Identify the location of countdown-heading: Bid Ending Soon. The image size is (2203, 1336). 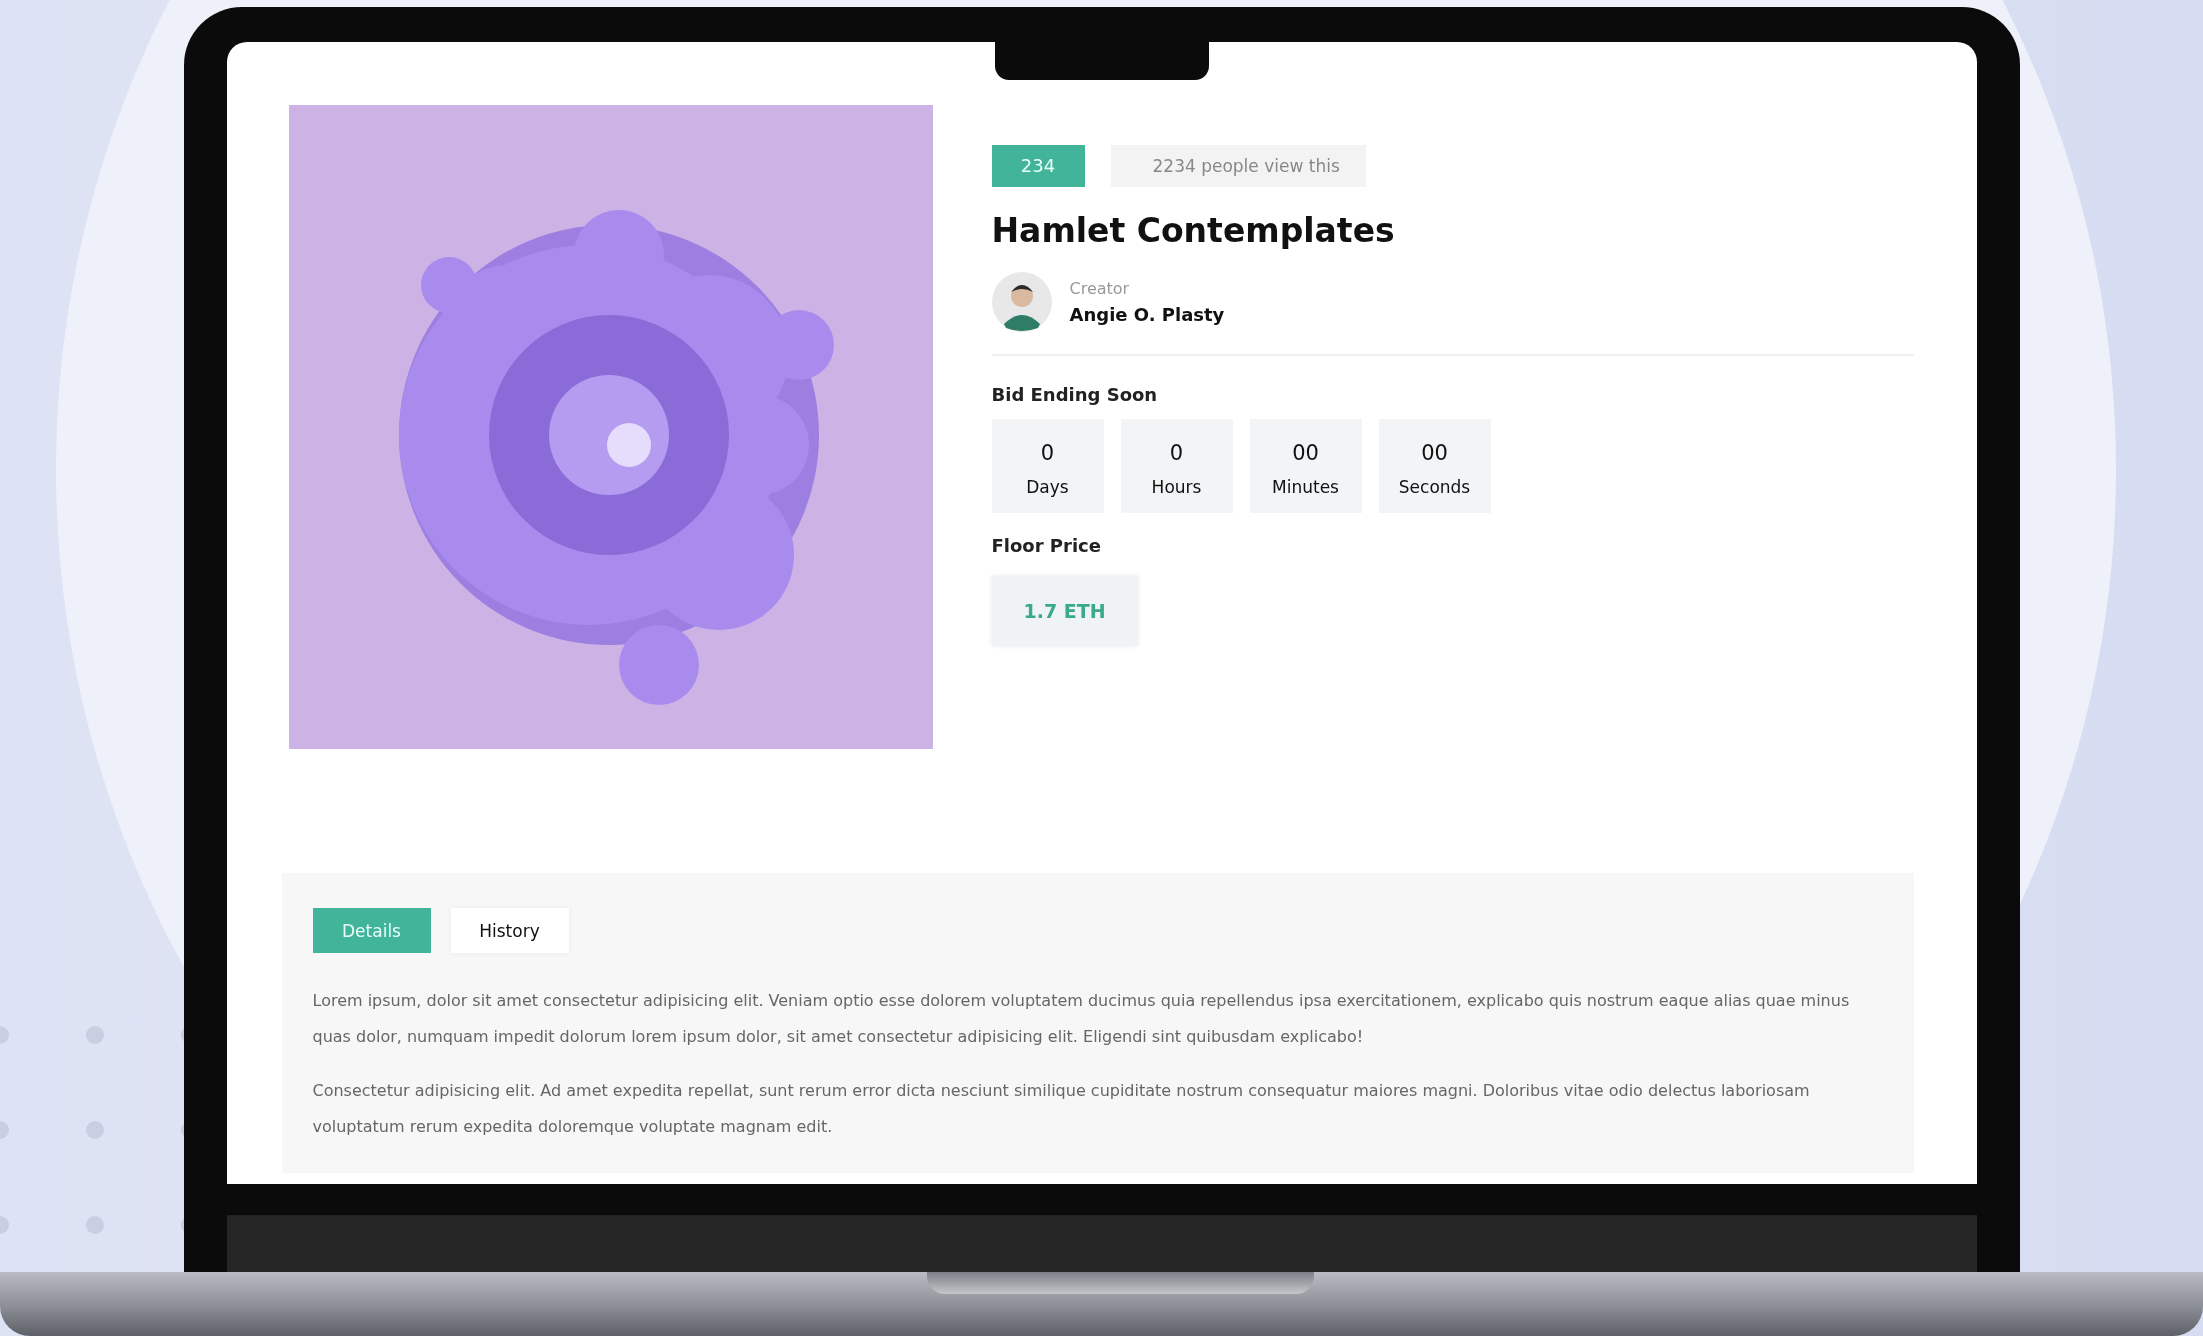
(1074, 394).